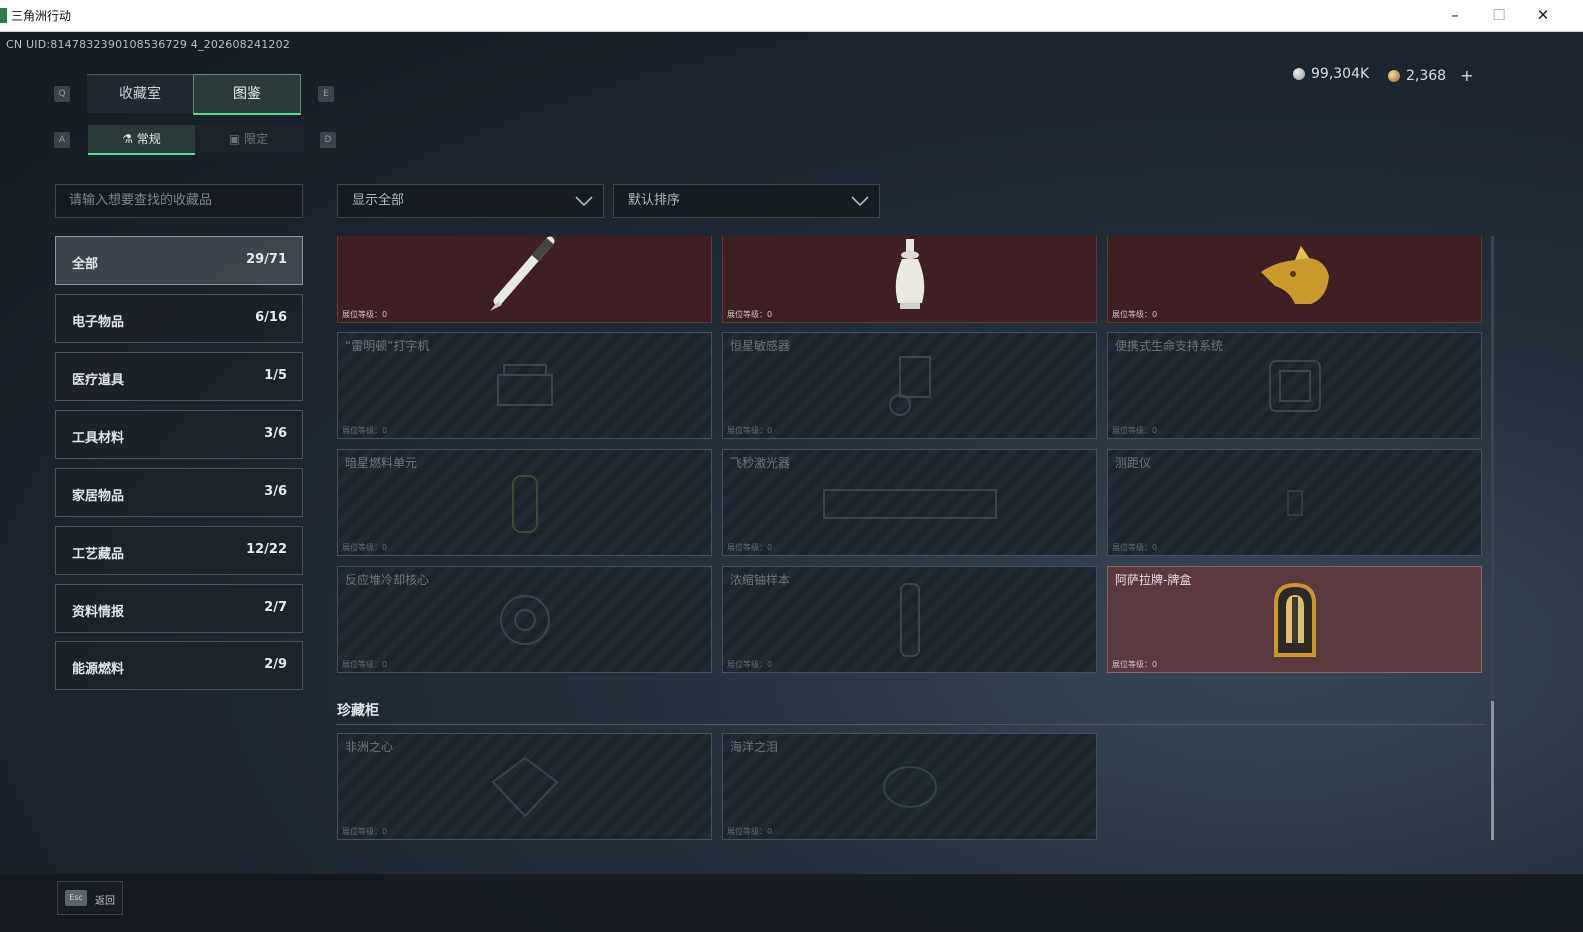  I want to click on diamond-icon, so click(524, 786).